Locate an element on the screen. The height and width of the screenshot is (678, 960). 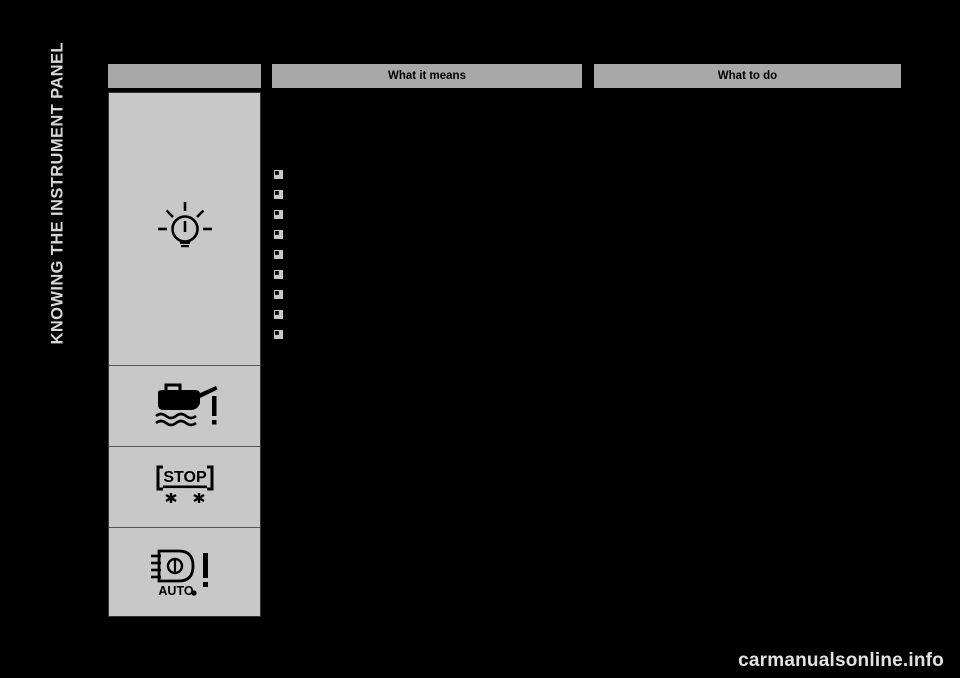
engine-oil-level-low-icon is located at coordinates (185, 406).